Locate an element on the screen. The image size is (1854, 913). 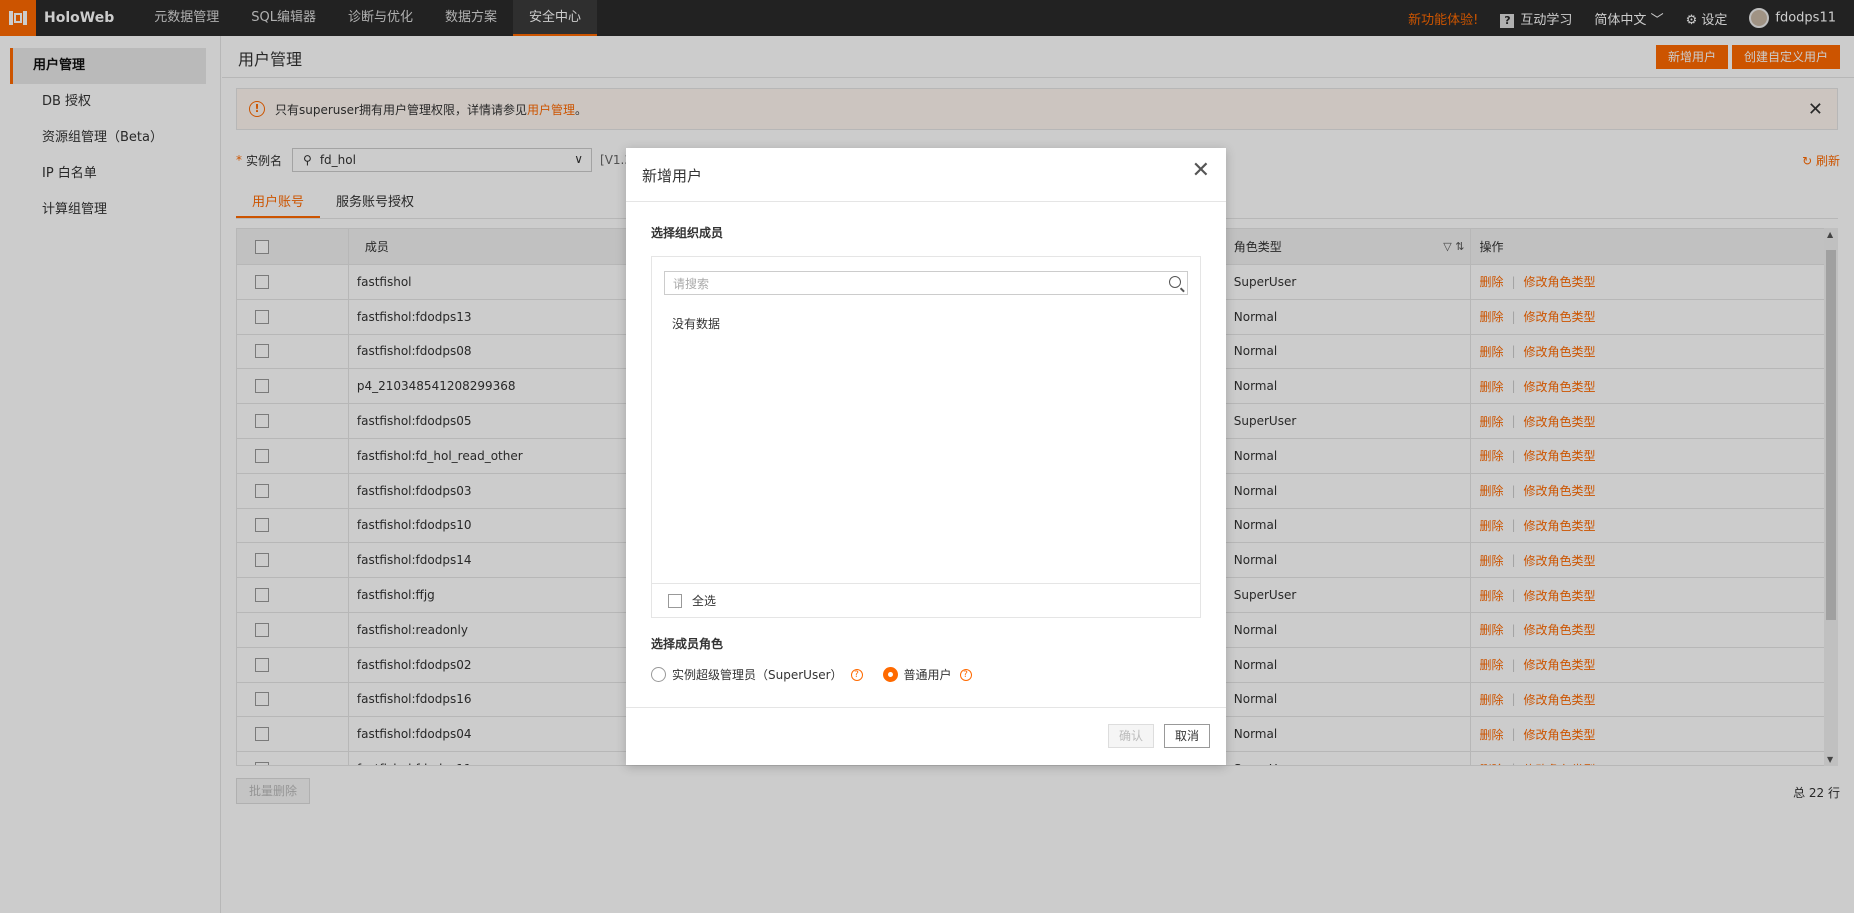
select-members-label: 选择组织成员 is located at coordinates (687, 233).